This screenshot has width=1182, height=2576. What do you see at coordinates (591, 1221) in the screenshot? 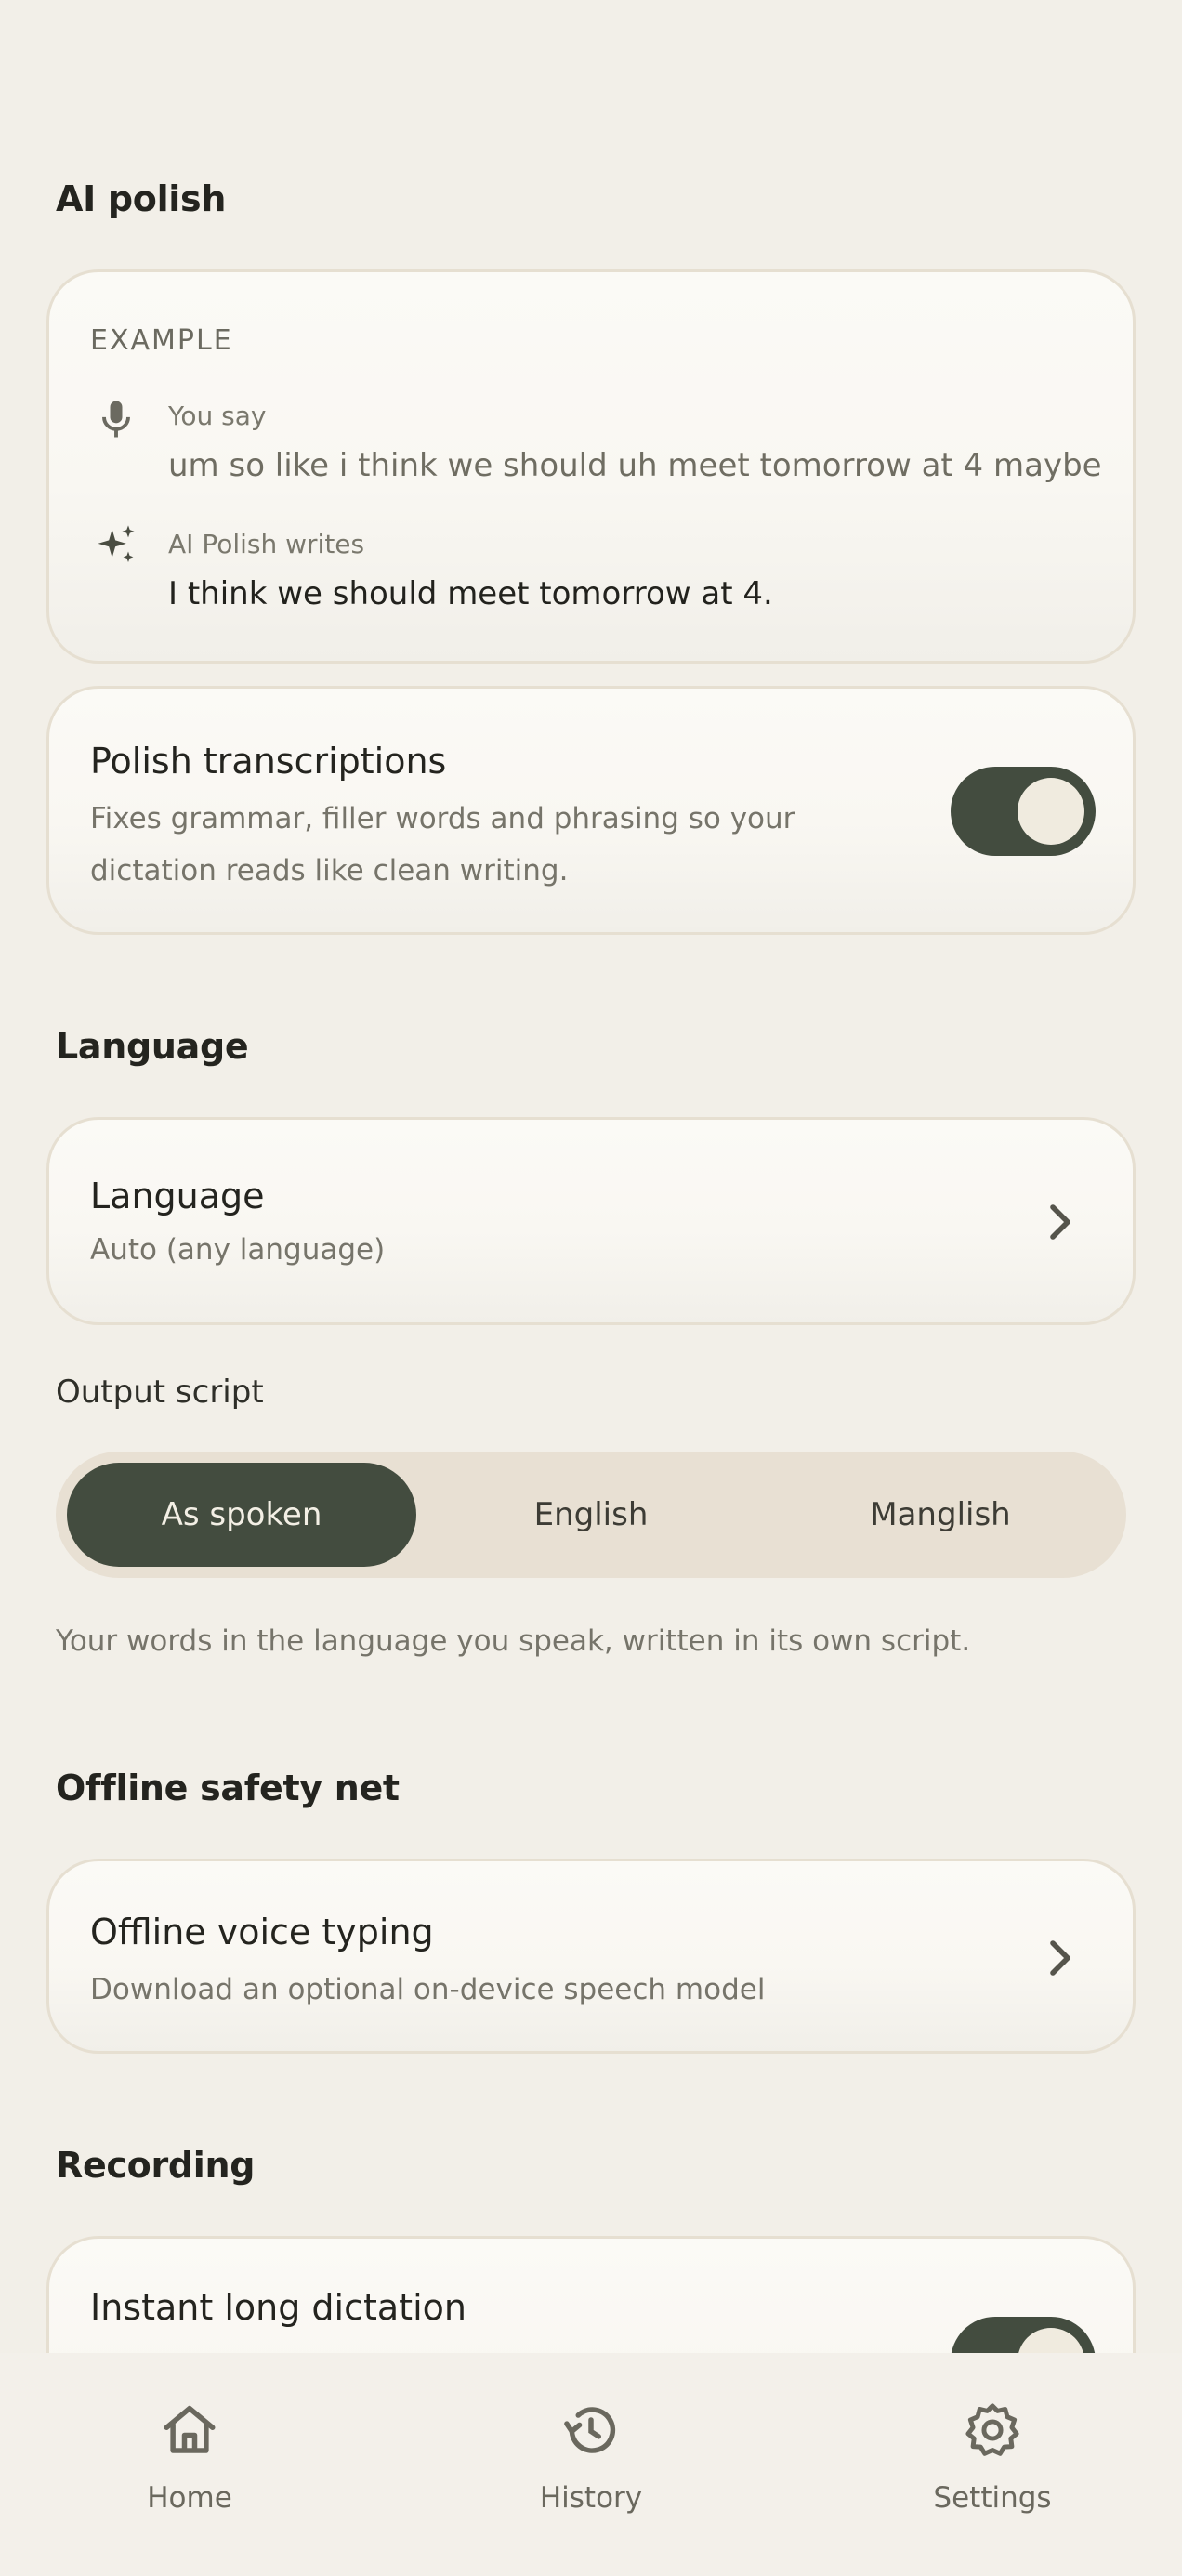
I see `language-row: Language Auto (any language)` at bounding box center [591, 1221].